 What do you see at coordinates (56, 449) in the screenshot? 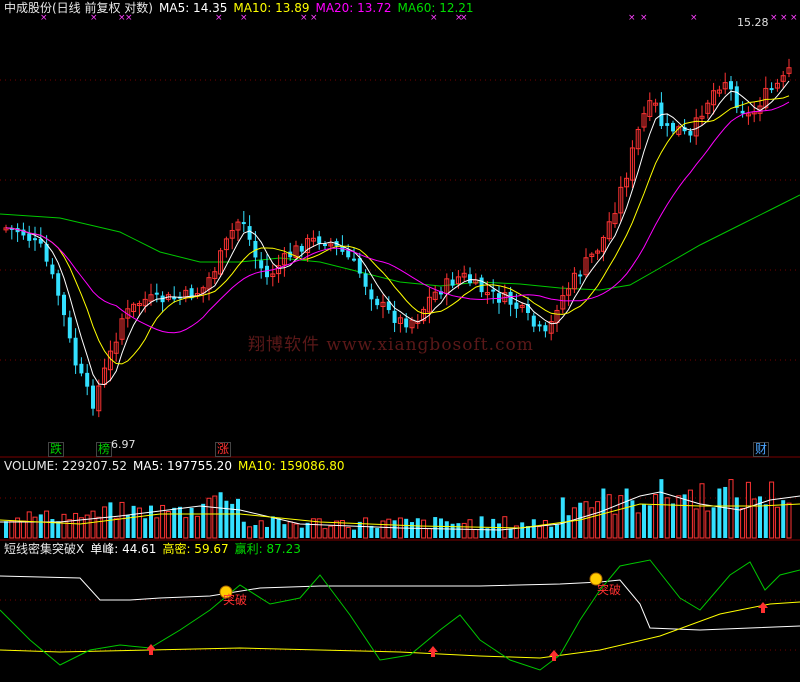
I see `event-mark-fall: 跌` at bounding box center [56, 449].